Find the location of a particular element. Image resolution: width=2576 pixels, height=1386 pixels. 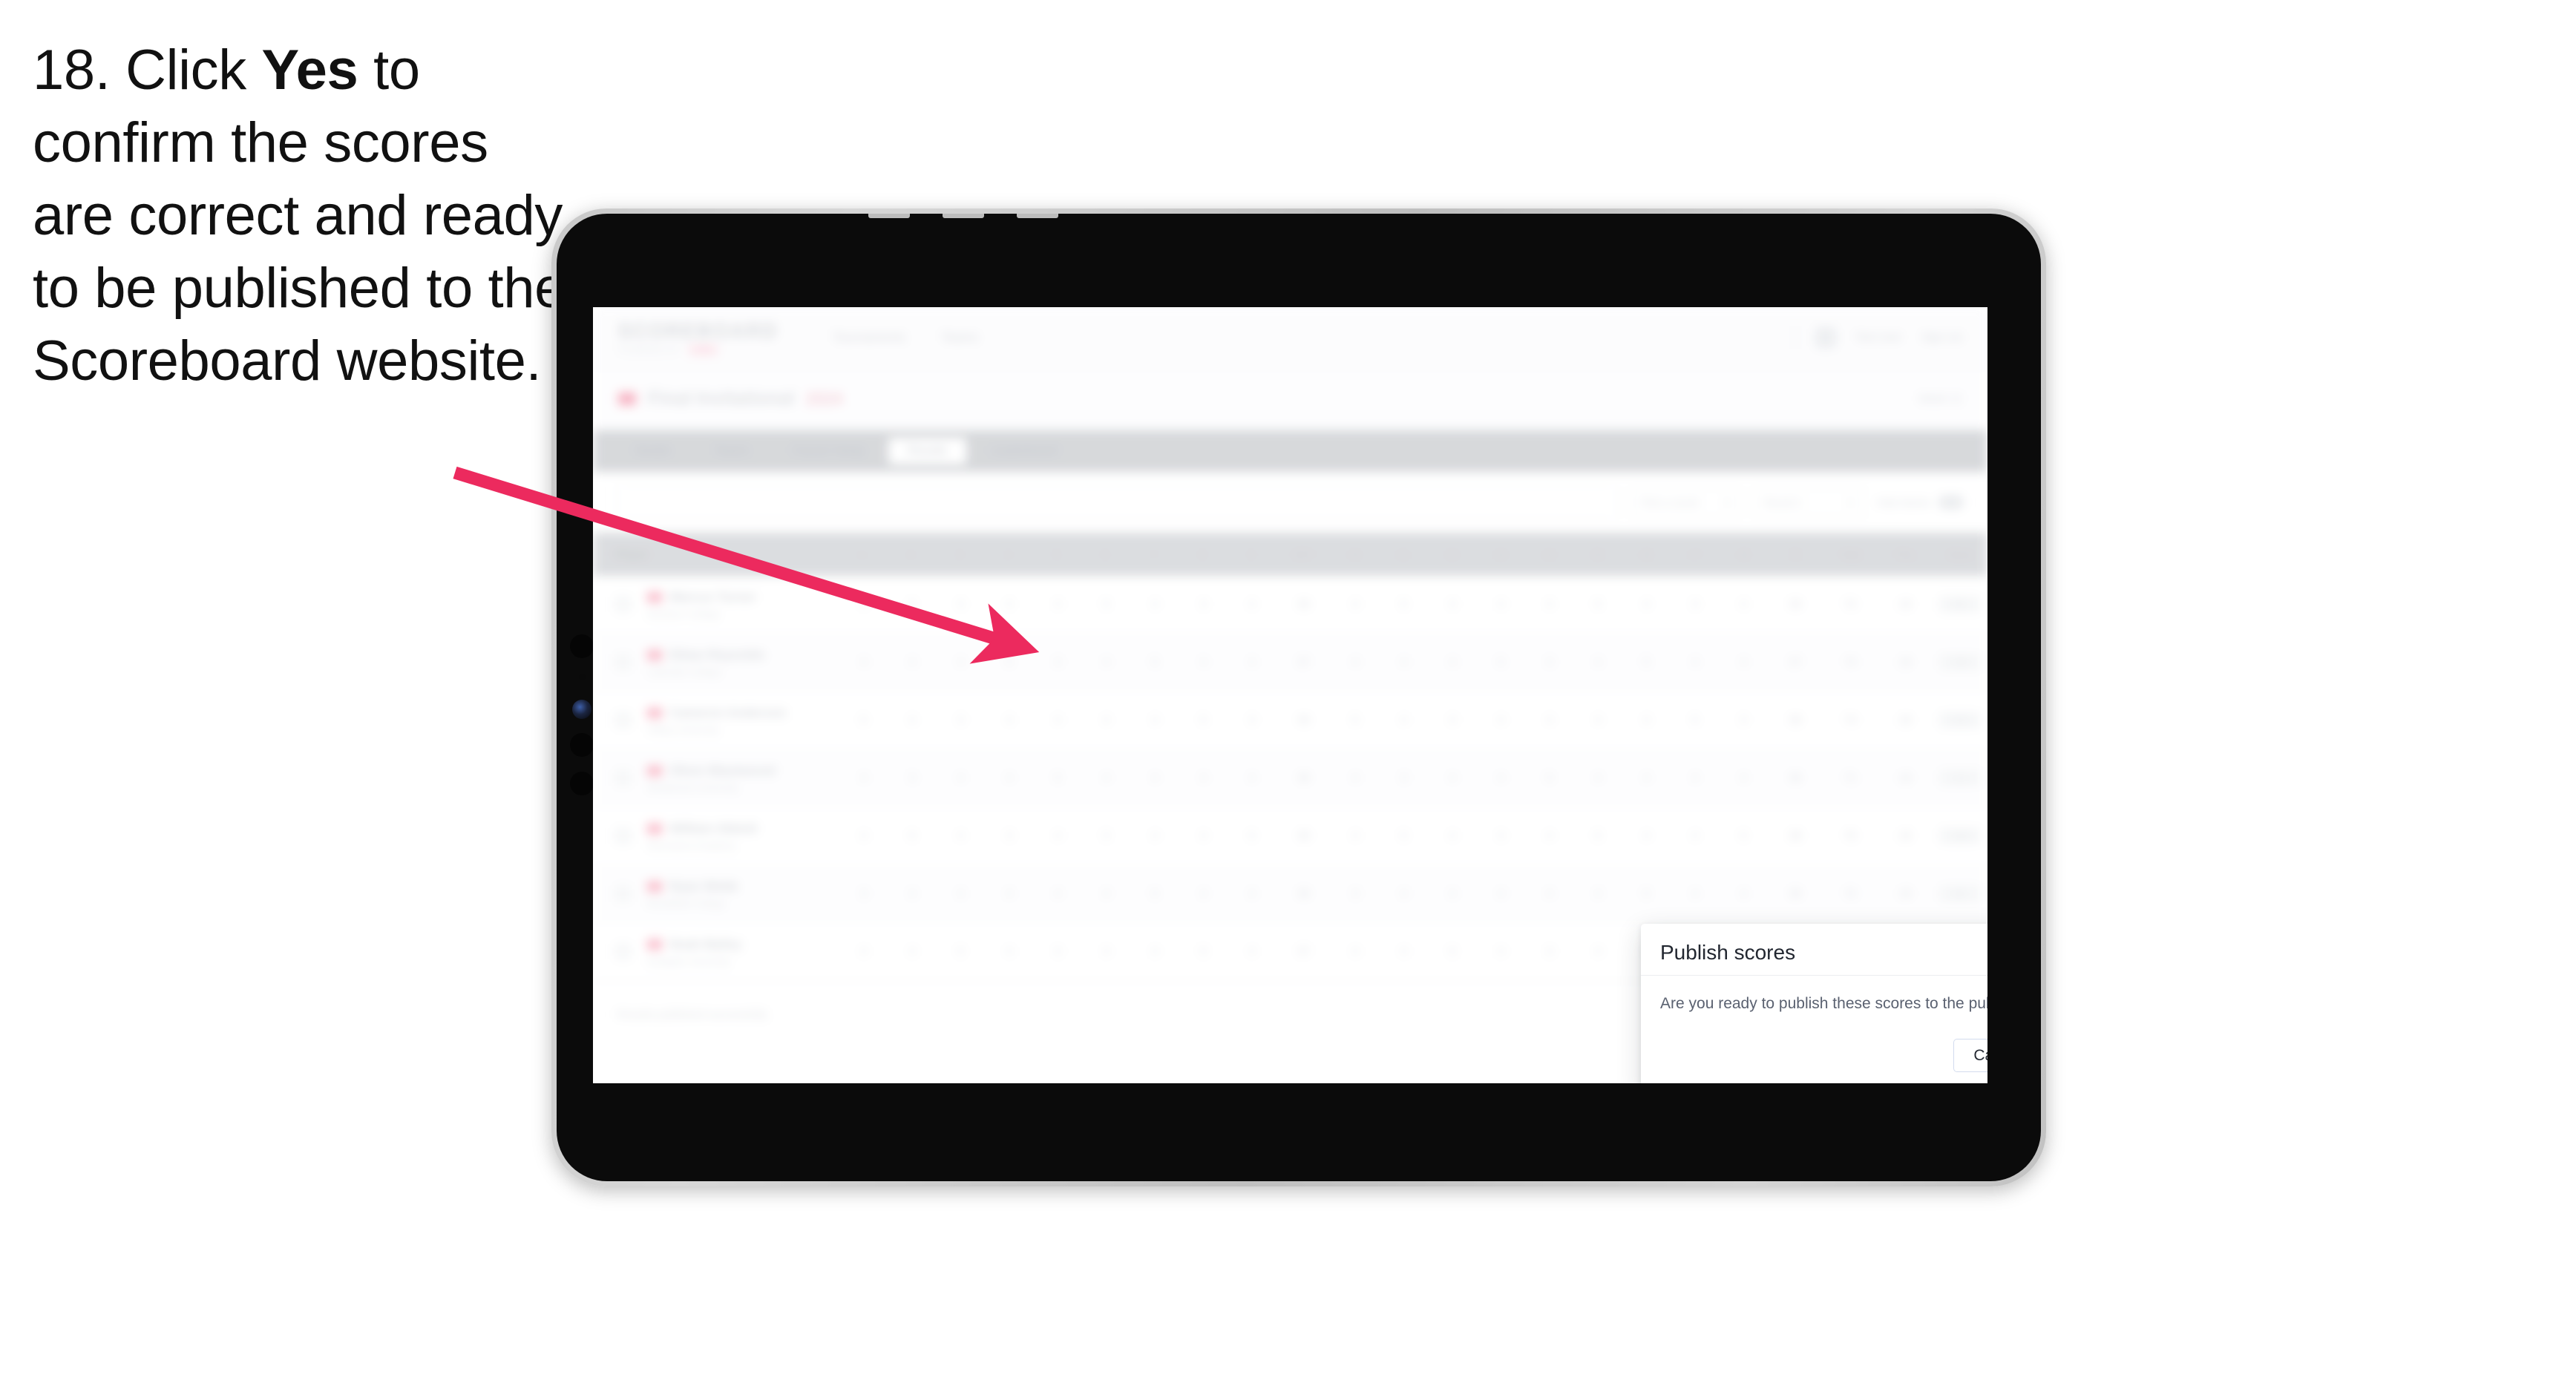

avatar-icon is located at coordinates (1825, 337).